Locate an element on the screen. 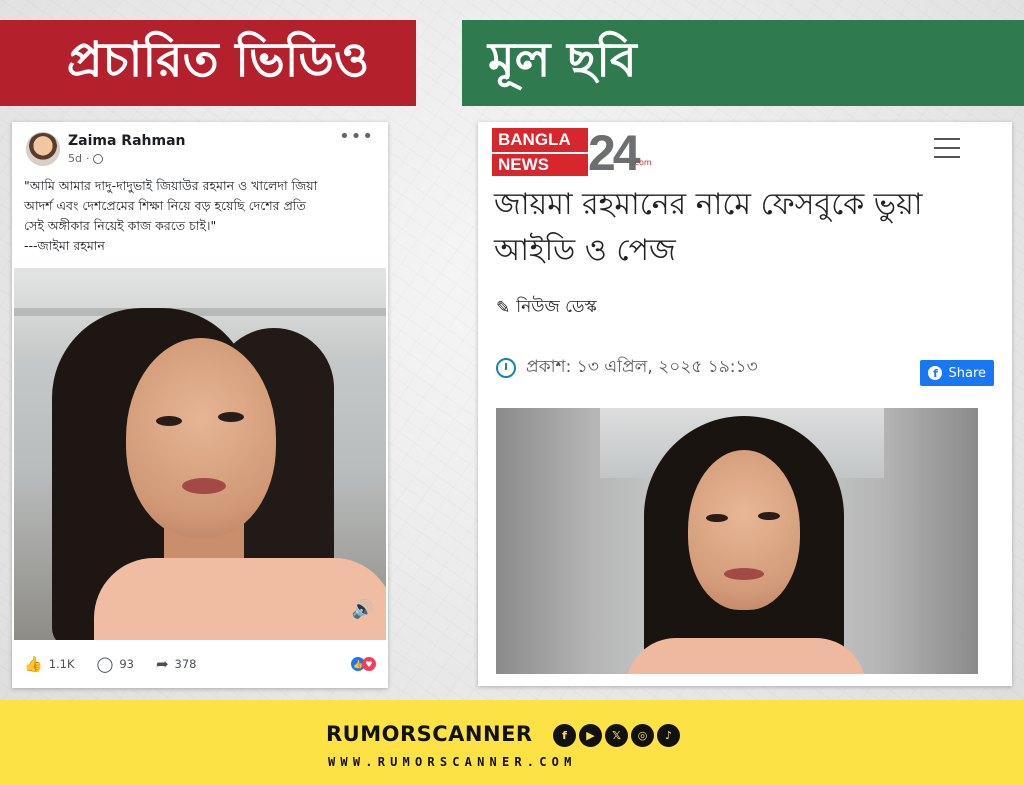 The height and width of the screenshot is (785, 1024). like-button: 👍 1.1K is located at coordinates (49, 664).